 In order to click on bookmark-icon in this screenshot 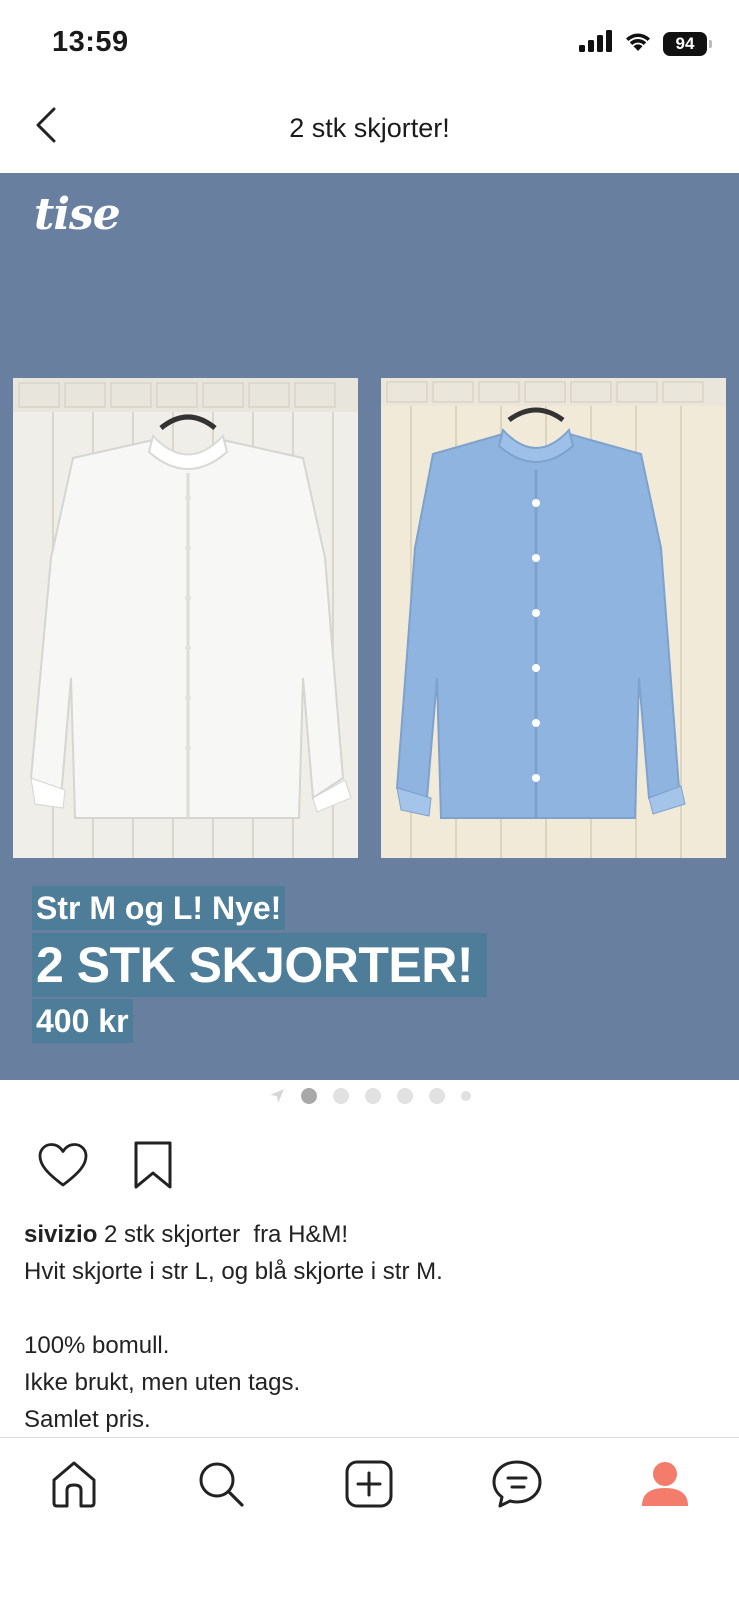, I will do `click(153, 1167)`.